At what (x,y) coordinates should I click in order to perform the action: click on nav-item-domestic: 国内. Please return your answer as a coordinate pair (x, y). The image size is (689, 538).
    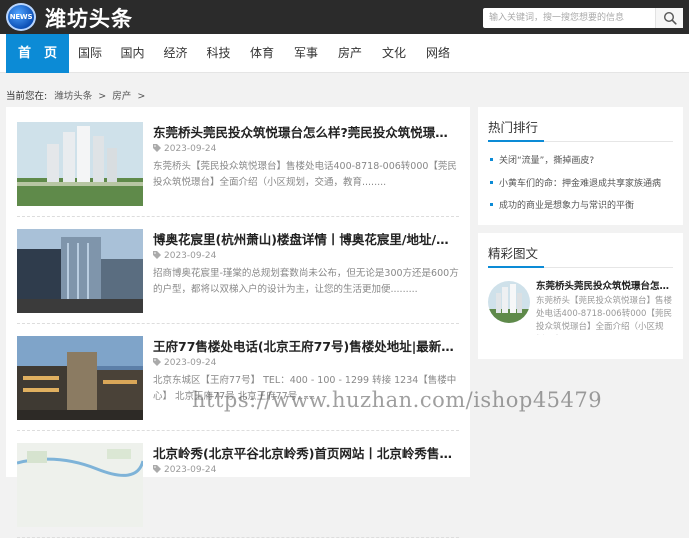
    Looking at the image, I should click on (132, 53).